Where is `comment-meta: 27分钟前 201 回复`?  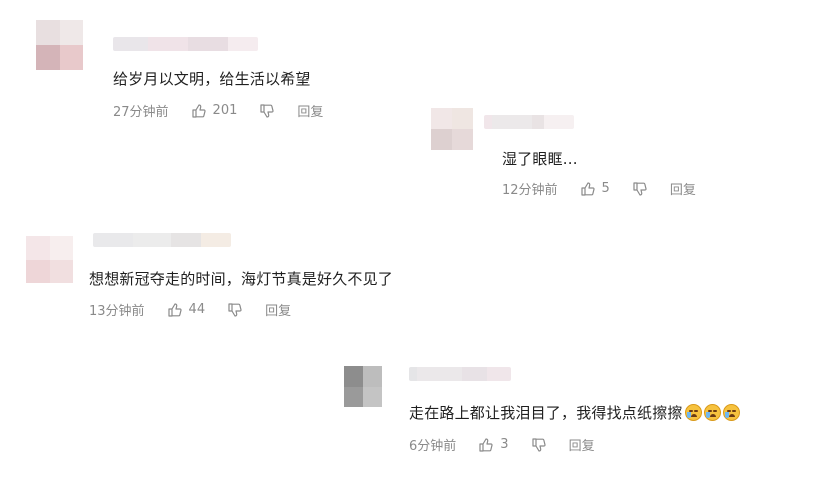 comment-meta: 27分钟前 201 回复 is located at coordinates (218, 110).